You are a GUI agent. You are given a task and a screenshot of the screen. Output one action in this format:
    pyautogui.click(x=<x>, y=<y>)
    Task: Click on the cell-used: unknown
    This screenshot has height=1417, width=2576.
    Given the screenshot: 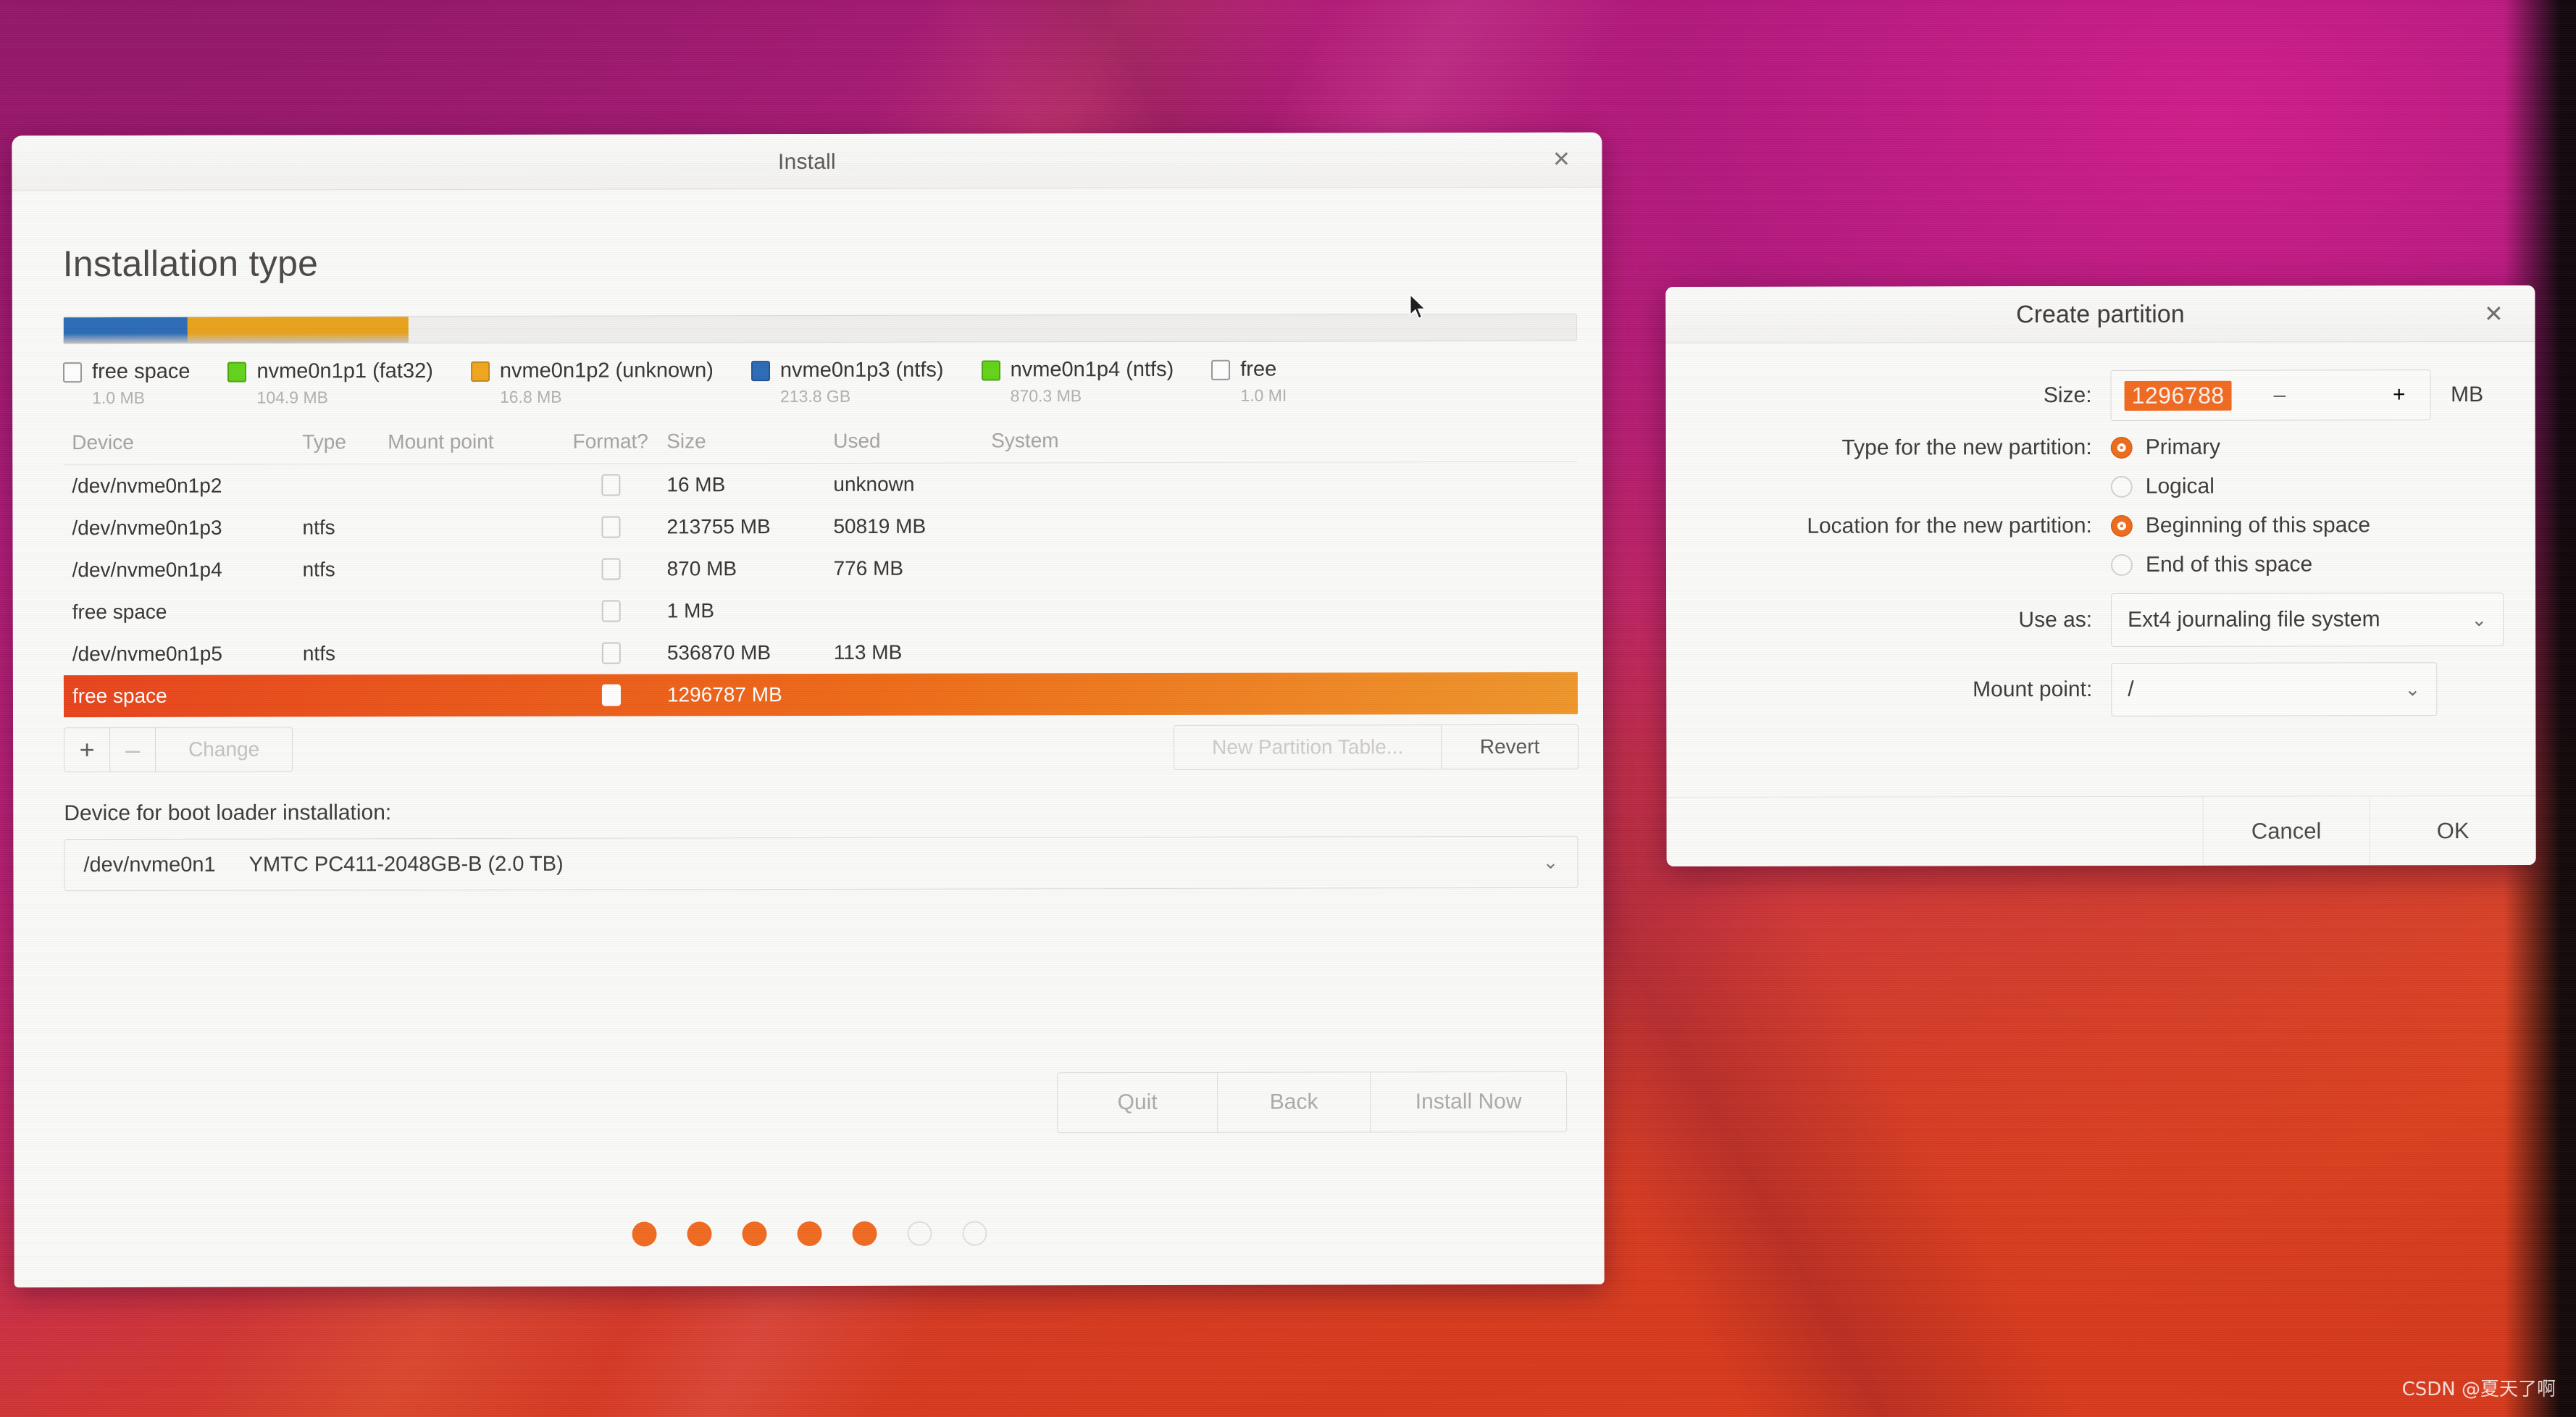 What is the action you would take?
    pyautogui.click(x=874, y=484)
    